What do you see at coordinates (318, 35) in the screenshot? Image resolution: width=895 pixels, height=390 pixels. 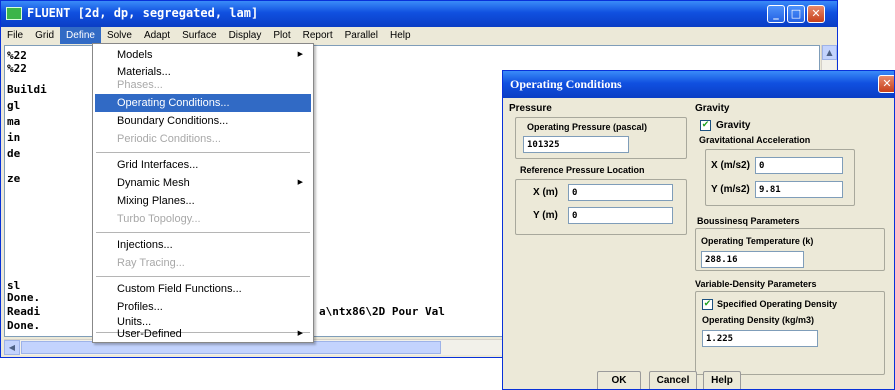 I see `menu-report: Report` at bounding box center [318, 35].